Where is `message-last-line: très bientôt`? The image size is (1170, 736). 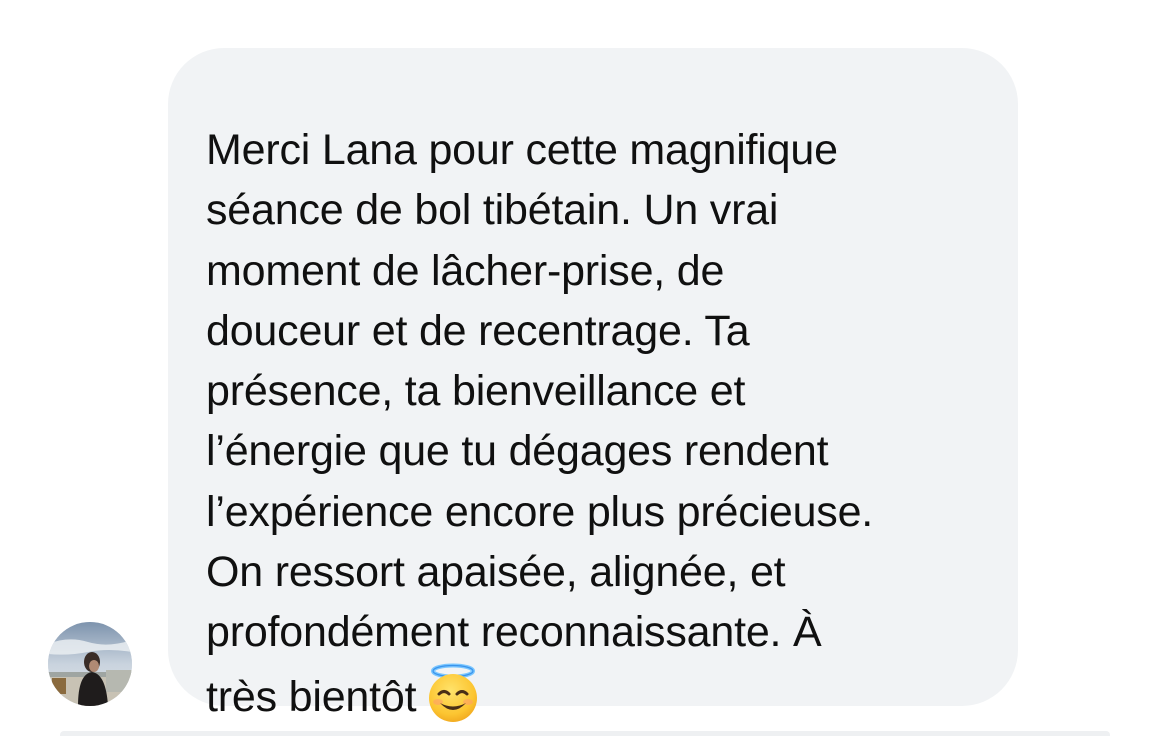
message-last-line: très bientôt is located at coordinates (592, 695).